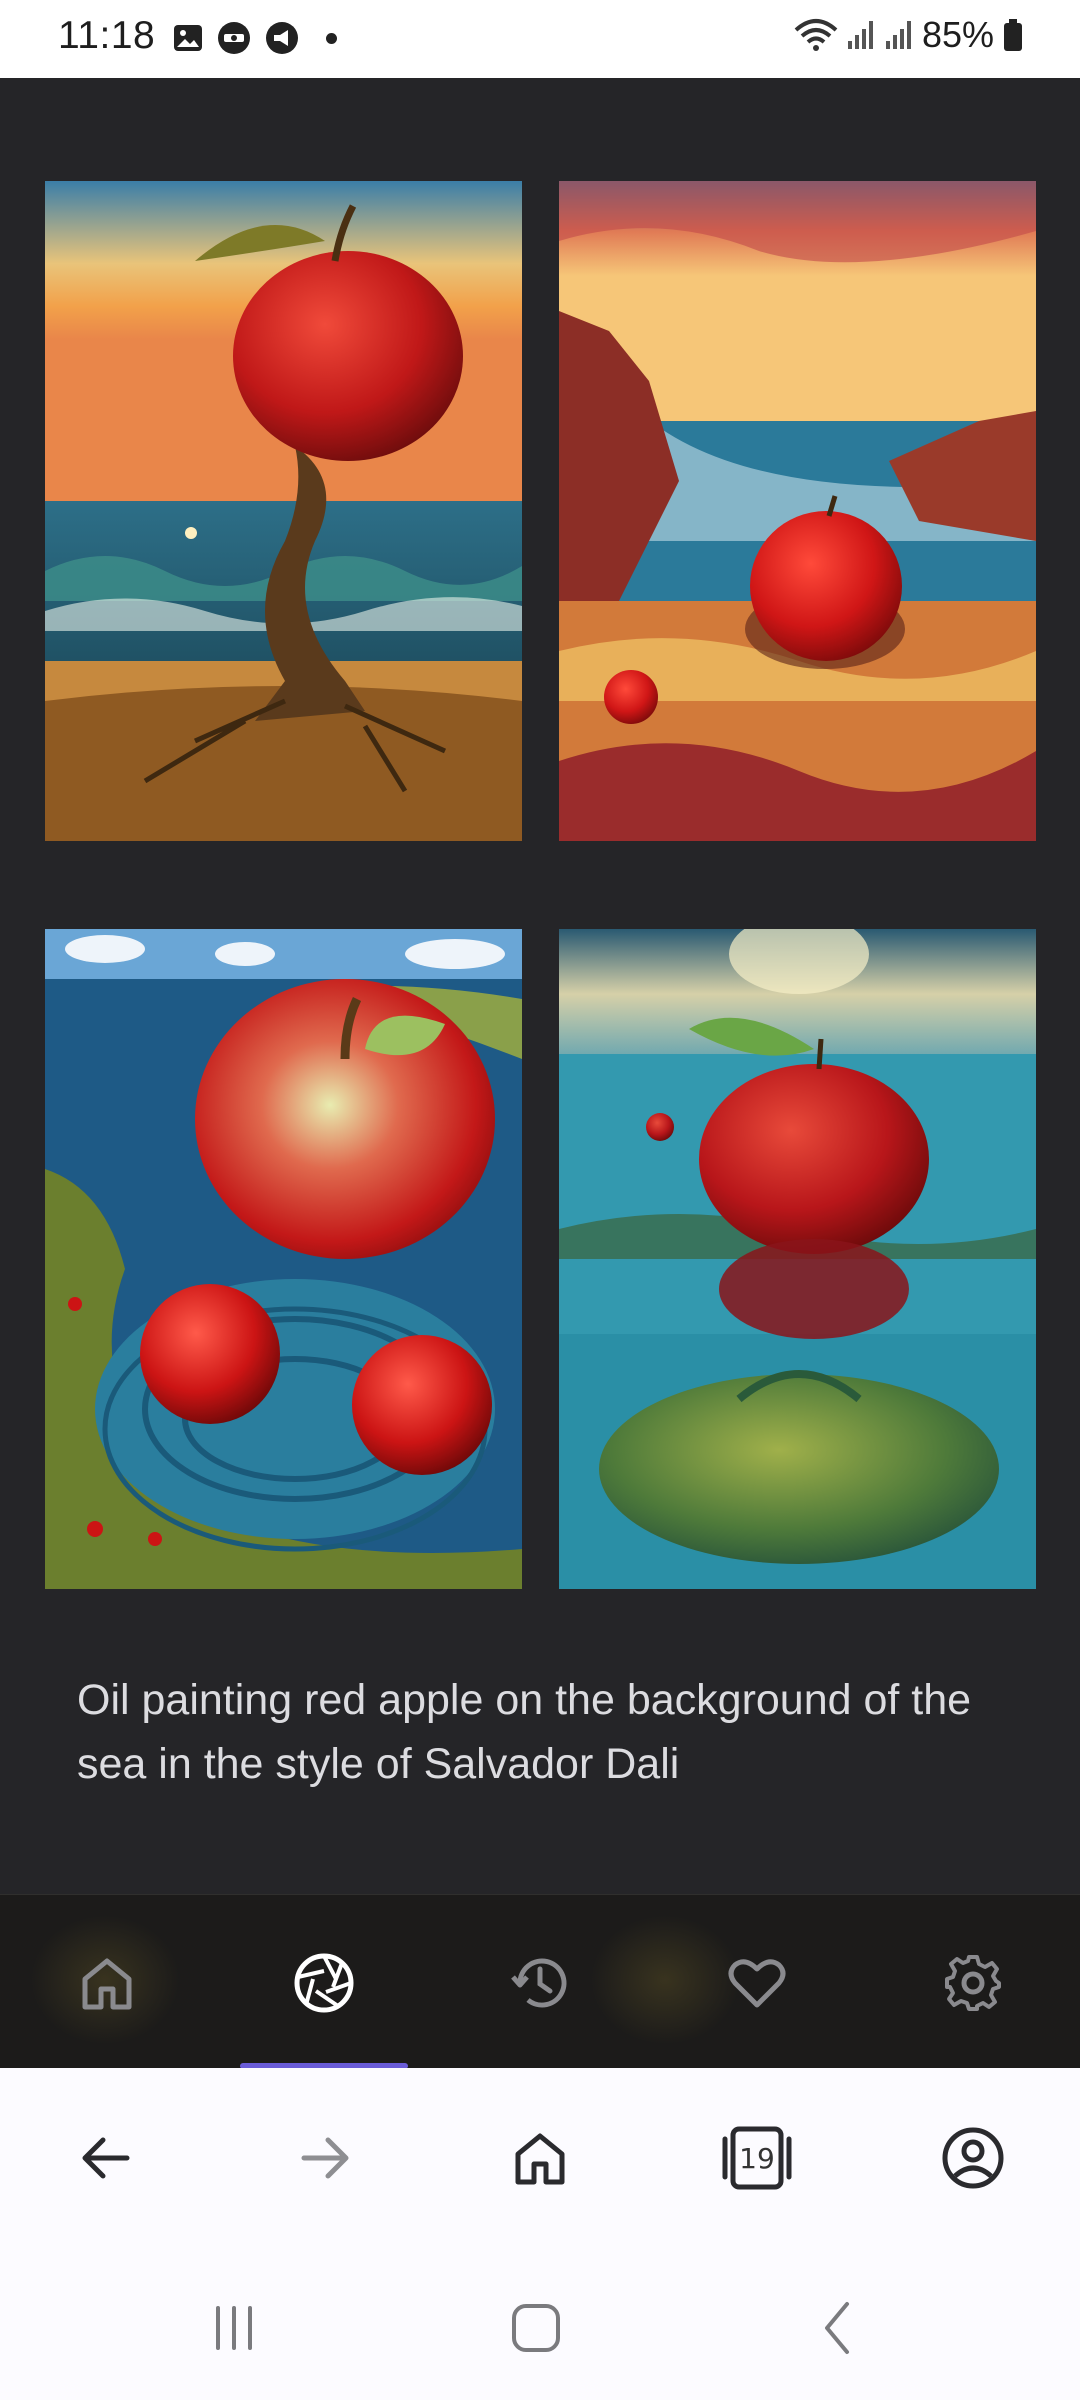 The width and height of the screenshot is (1080, 2400). What do you see at coordinates (282, 38) in the screenshot?
I see `megaphone-notification-icon` at bounding box center [282, 38].